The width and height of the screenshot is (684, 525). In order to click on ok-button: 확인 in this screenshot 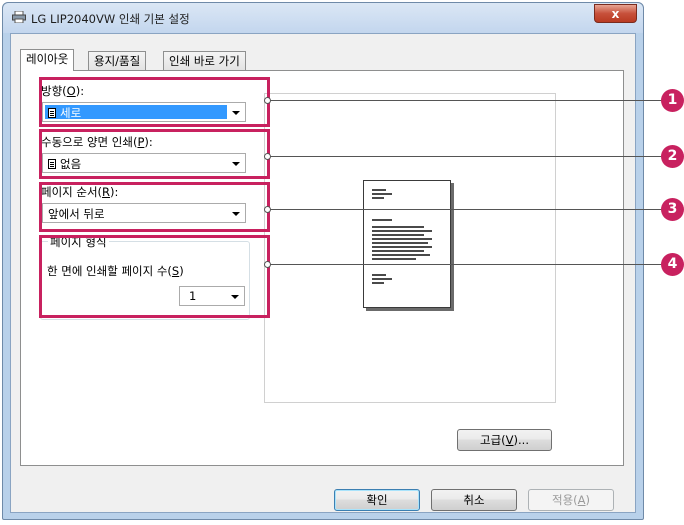, I will do `click(377, 500)`.